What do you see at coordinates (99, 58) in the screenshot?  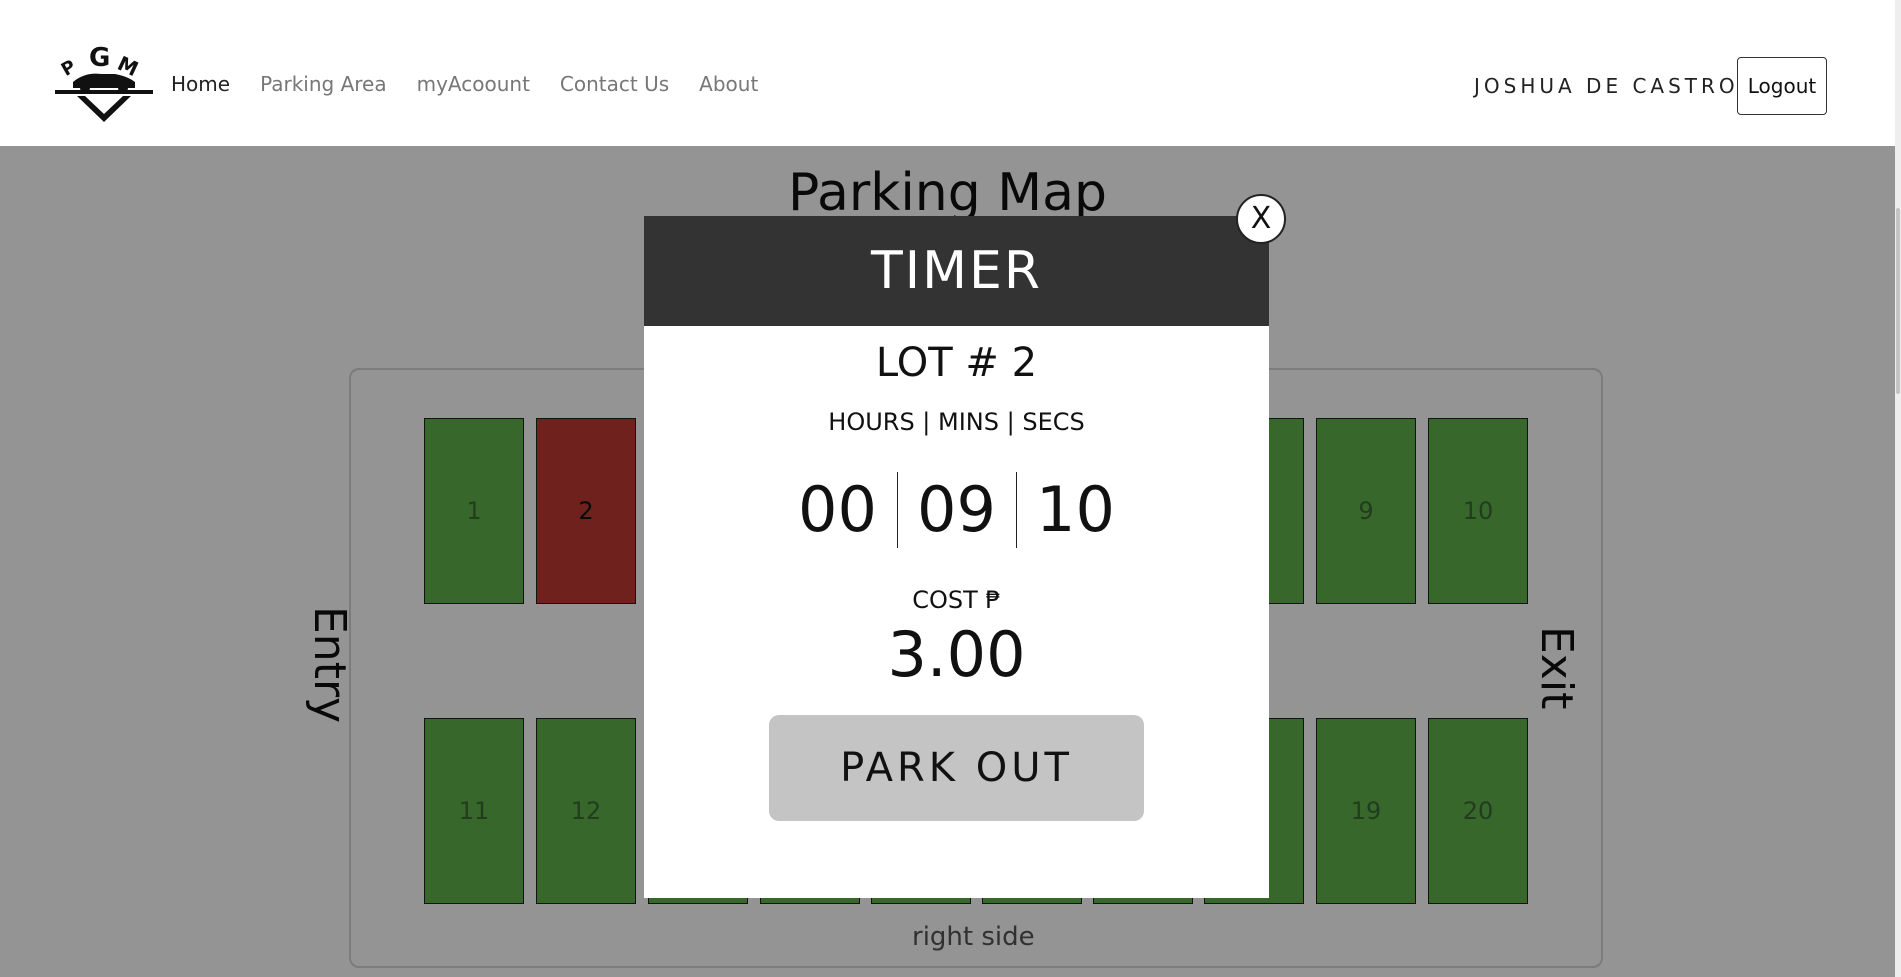 I see `svg-text: G` at bounding box center [99, 58].